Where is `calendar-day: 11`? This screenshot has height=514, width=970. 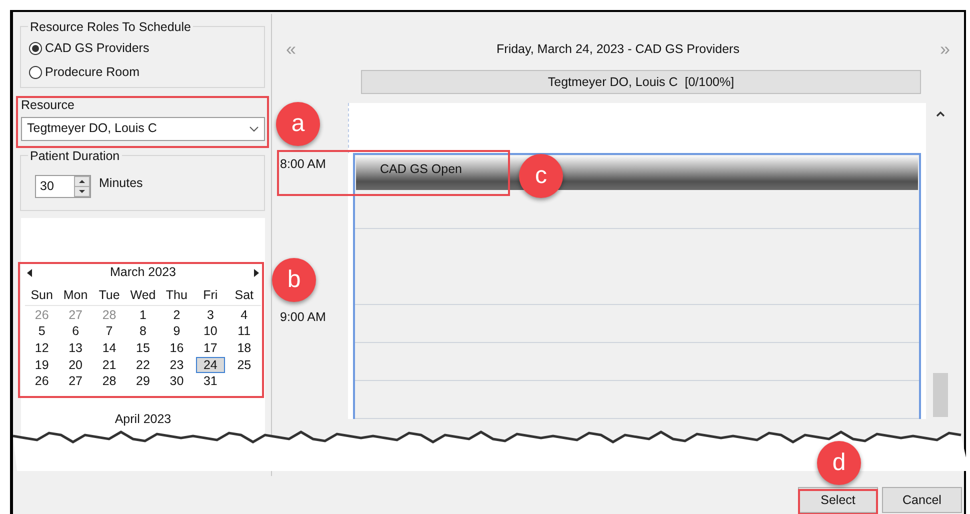
calendar-day: 11 is located at coordinates (244, 331).